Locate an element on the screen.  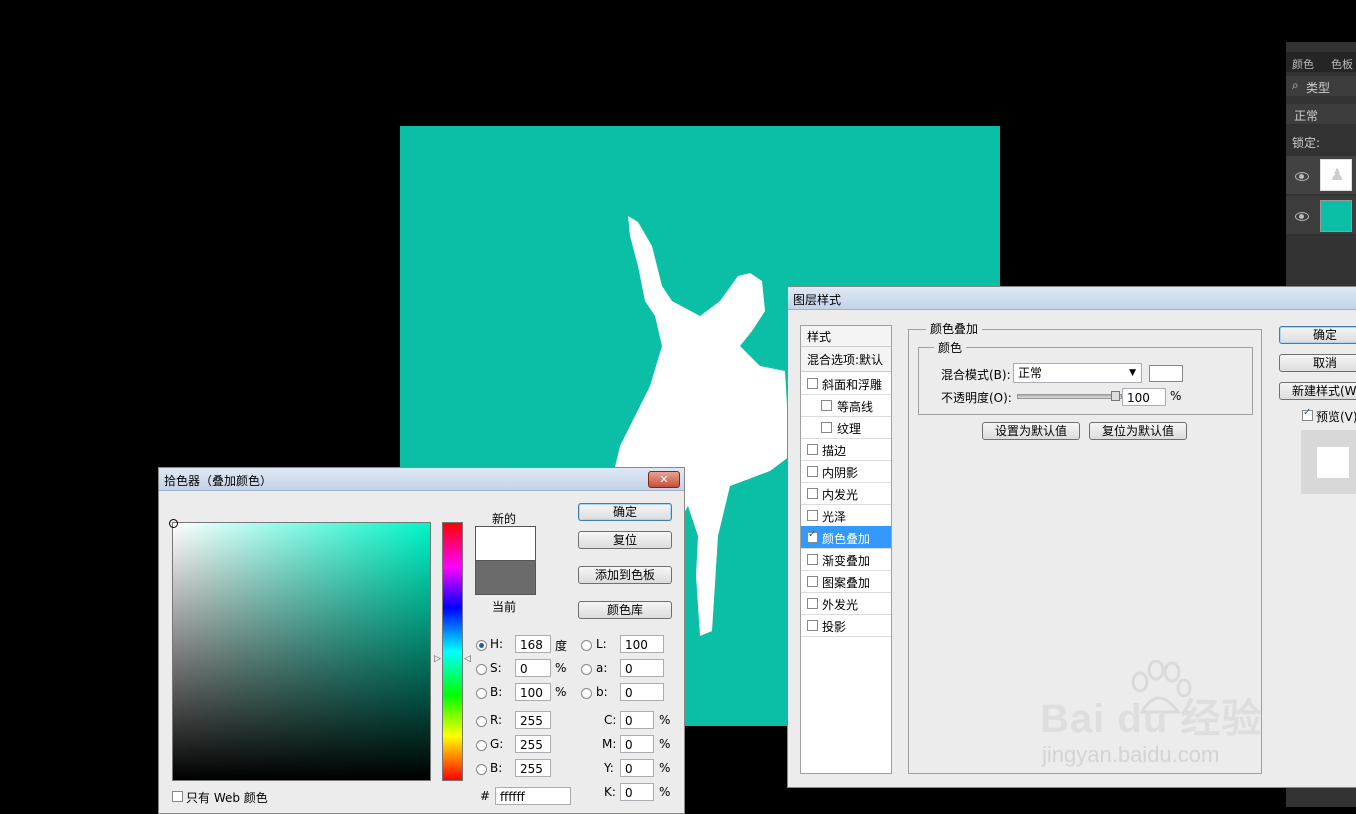
radio-g is located at coordinates (481, 745).